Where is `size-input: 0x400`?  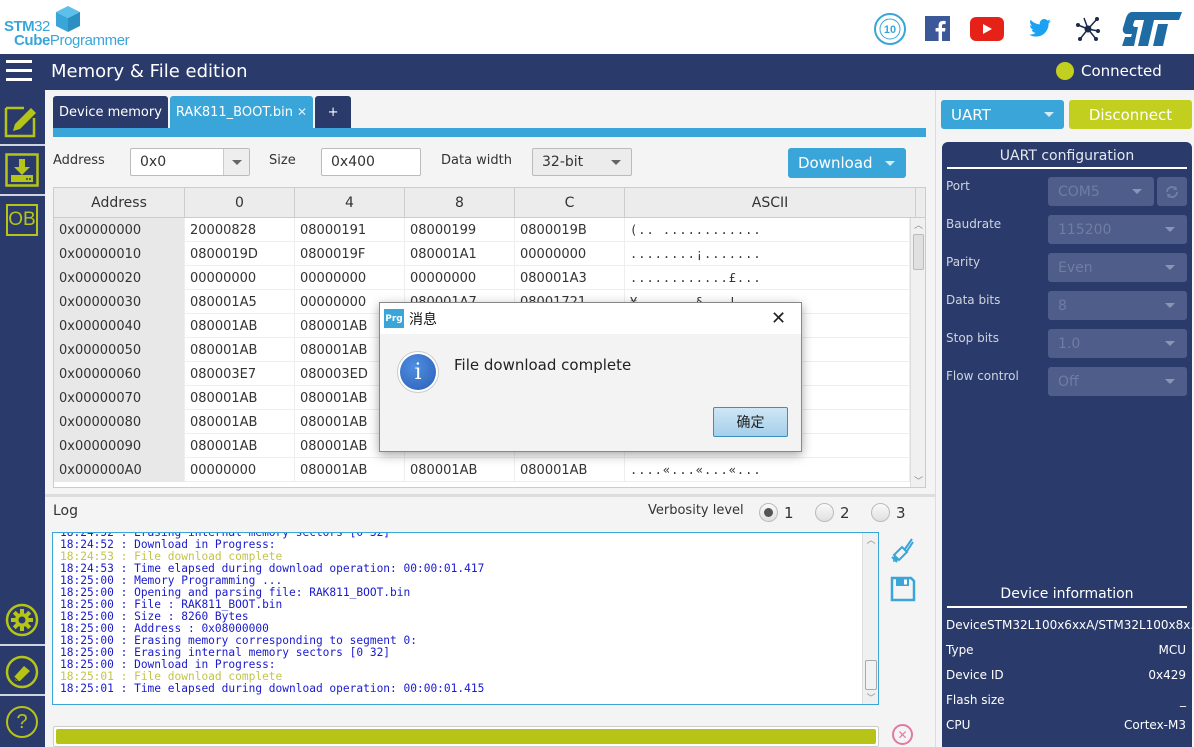 size-input: 0x400 is located at coordinates (371, 162).